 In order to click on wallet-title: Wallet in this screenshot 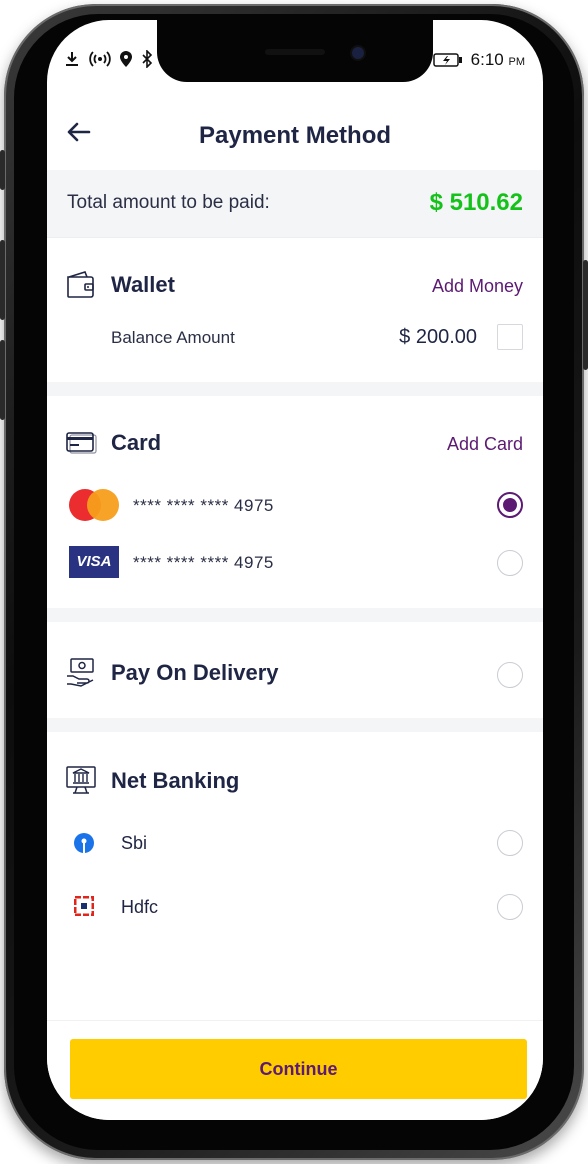, I will do `click(143, 284)`.